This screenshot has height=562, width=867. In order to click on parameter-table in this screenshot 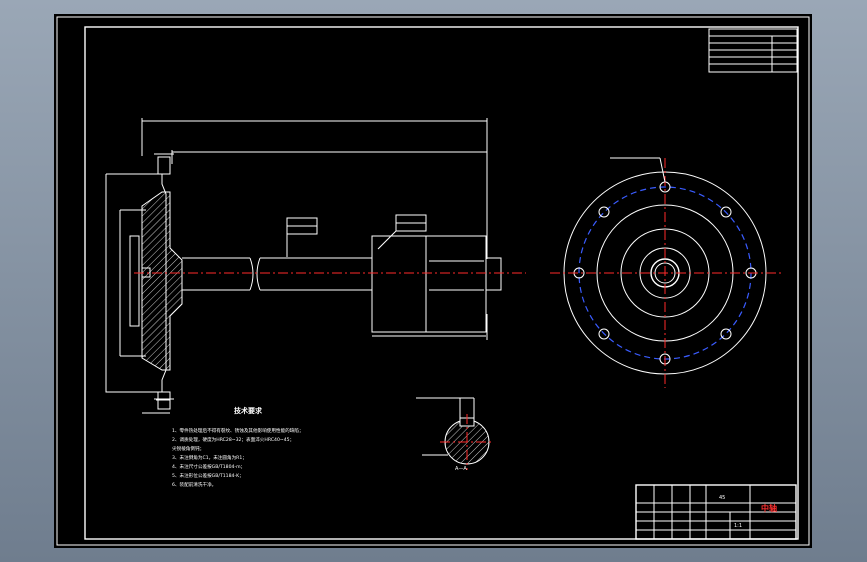, I will do `click(753, 50)`.